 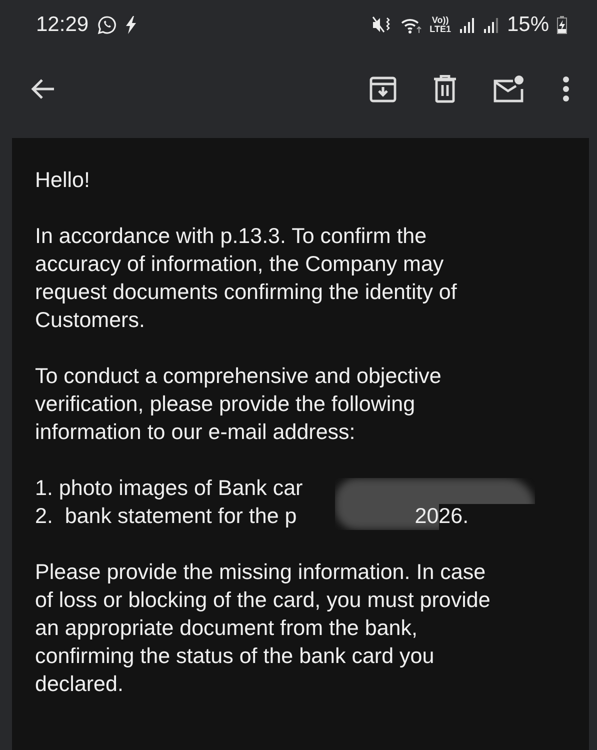 What do you see at coordinates (382, 25) in the screenshot?
I see `mute-vibrate-icon` at bounding box center [382, 25].